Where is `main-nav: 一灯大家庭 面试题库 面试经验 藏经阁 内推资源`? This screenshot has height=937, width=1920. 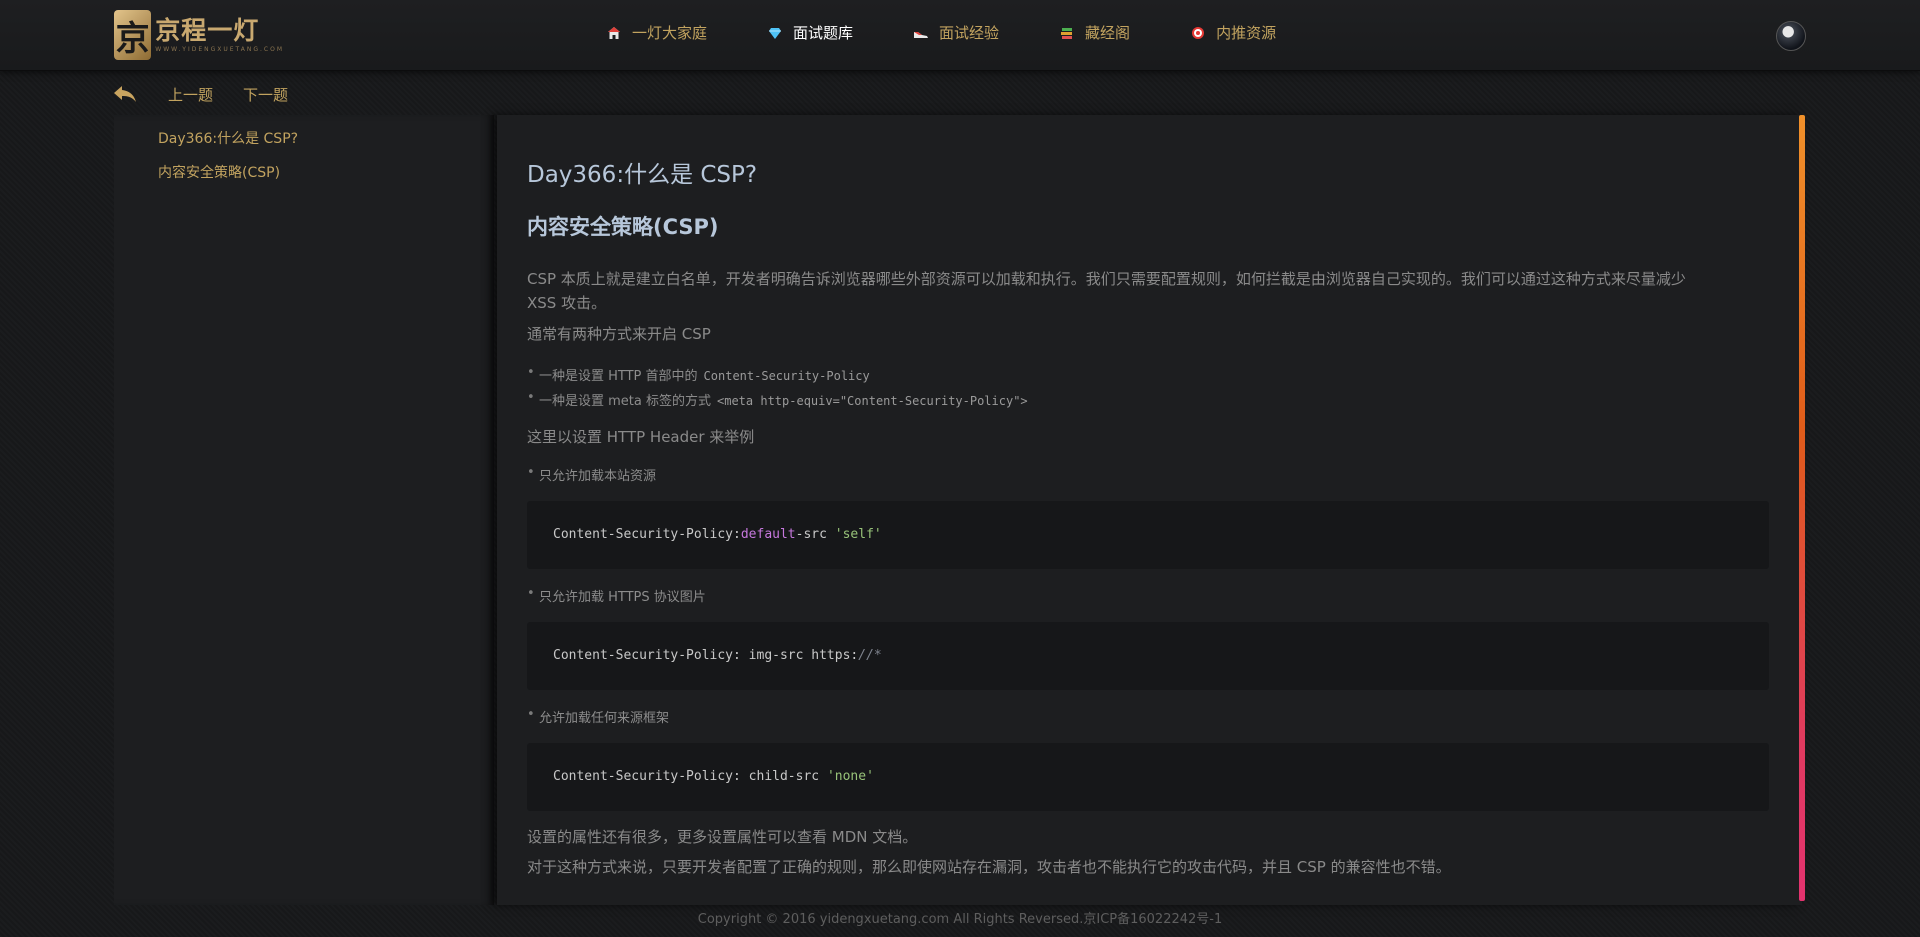
main-nav: 一灯大家庭 面试题库 面试经验 藏经阁 内推资源 is located at coordinates (941, 32).